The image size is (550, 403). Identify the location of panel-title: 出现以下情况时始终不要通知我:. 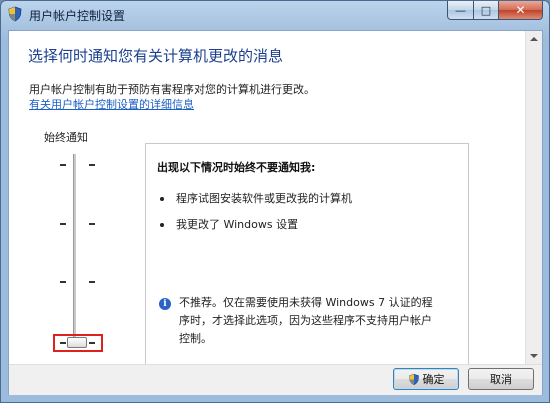
(236, 167).